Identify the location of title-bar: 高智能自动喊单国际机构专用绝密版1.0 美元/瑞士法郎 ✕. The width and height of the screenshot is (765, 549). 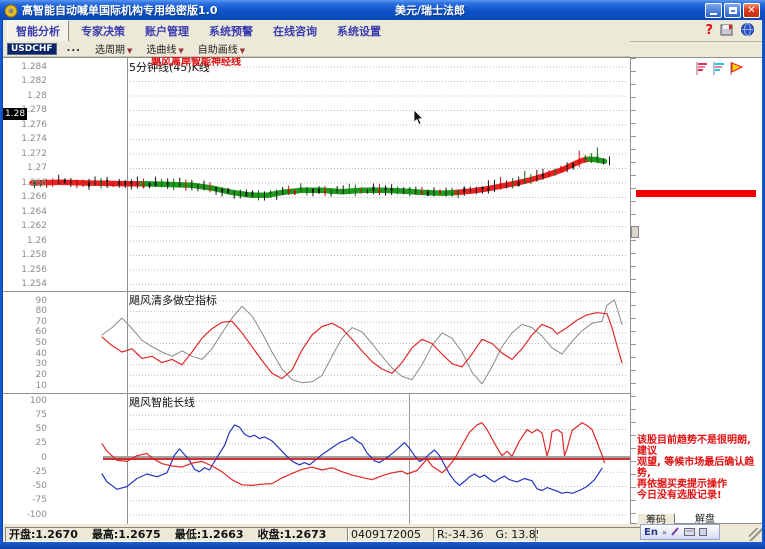
(382, 10).